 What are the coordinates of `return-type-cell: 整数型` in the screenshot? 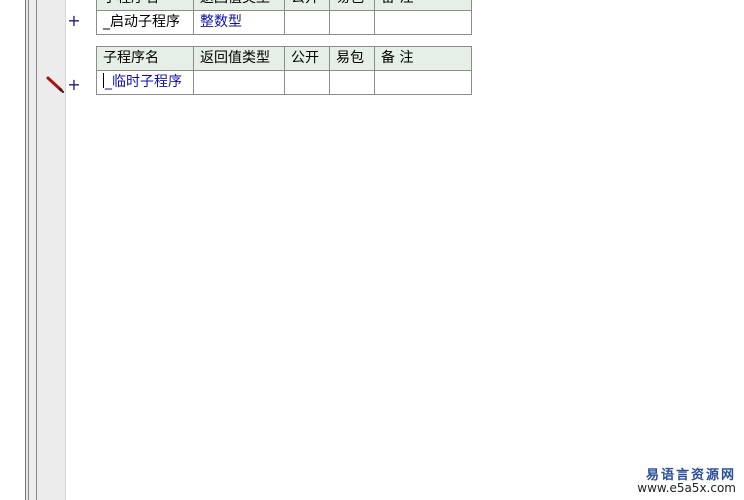 It's located at (239, 22).